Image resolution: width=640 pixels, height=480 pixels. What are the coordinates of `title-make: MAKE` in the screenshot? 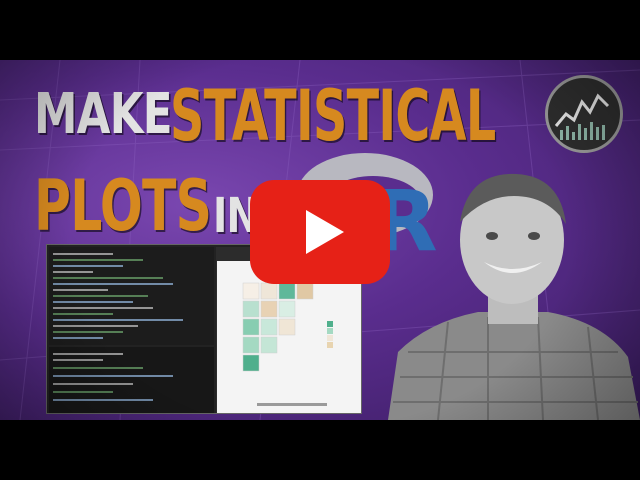 It's located at (103, 114).